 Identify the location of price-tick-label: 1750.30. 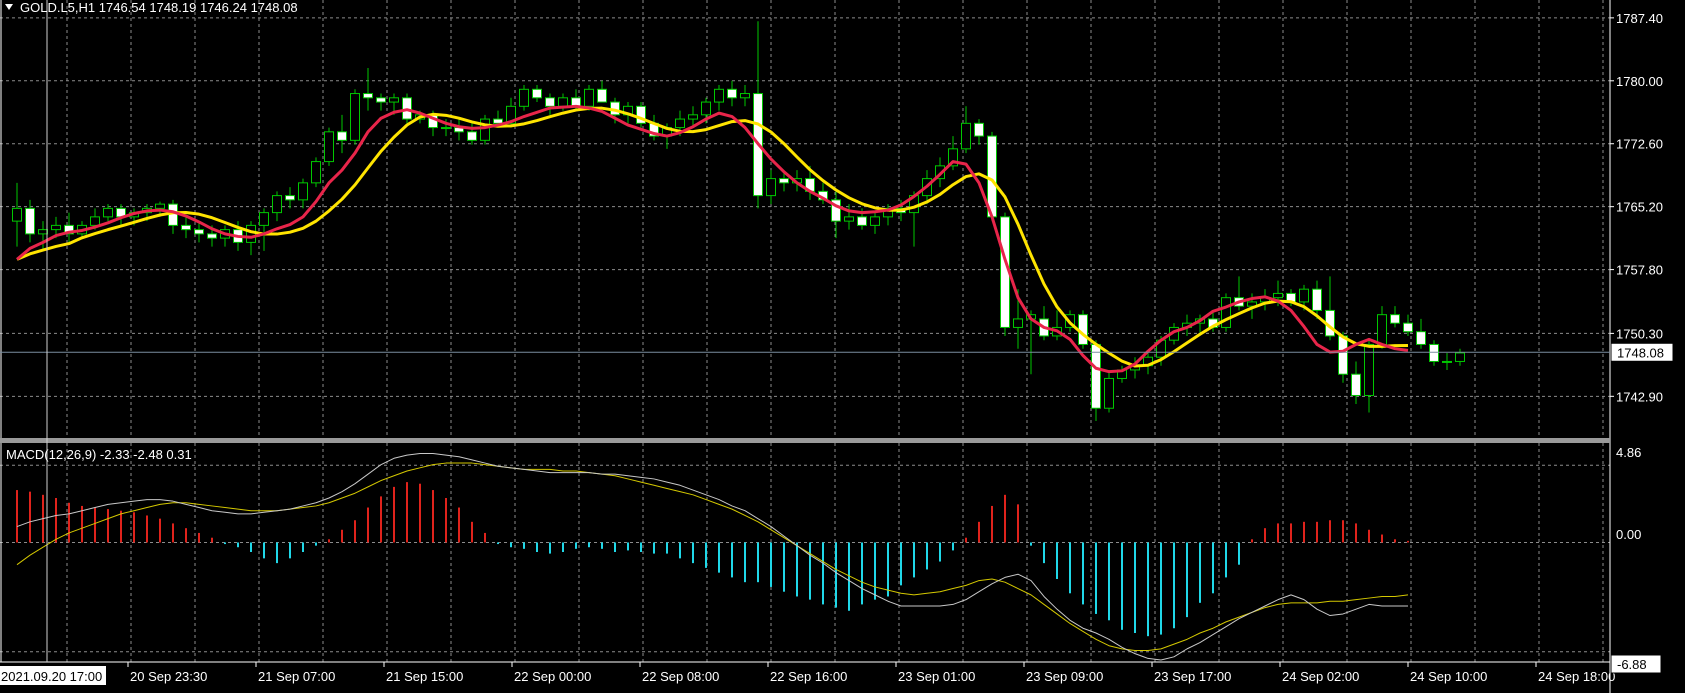
(1639, 333).